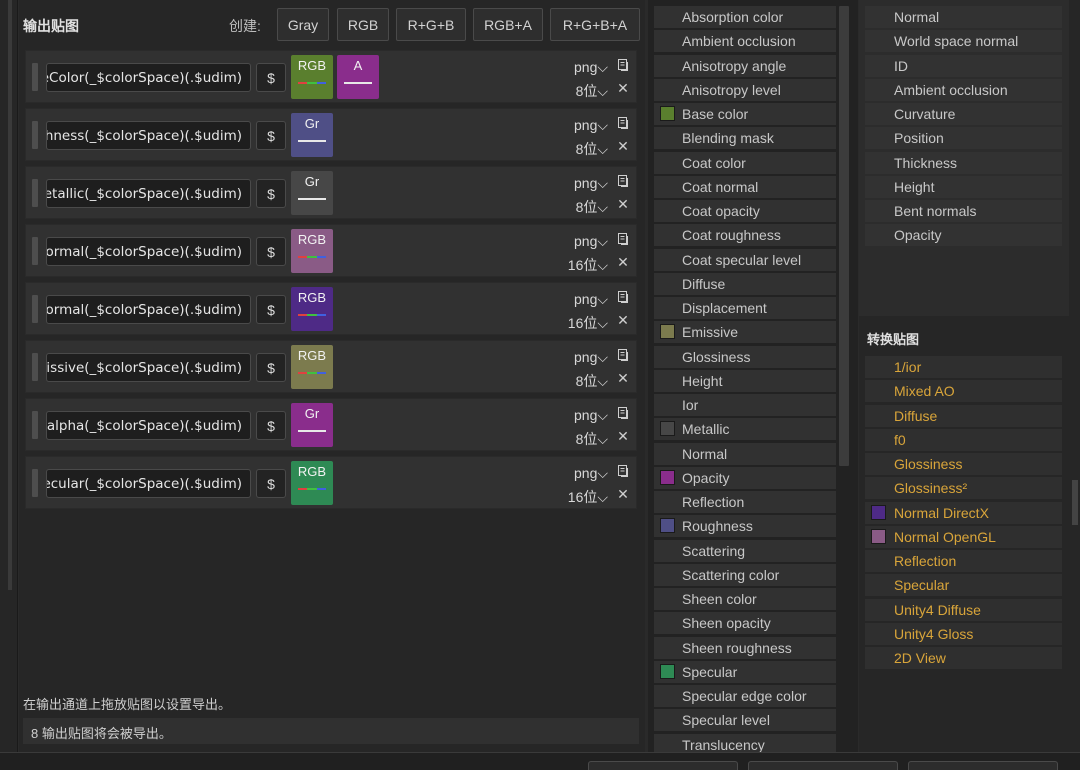 This screenshot has height=770, width=1080. I want to click on map-name-input: Normal(_$colorSpace)(.$udim), so click(148, 251).